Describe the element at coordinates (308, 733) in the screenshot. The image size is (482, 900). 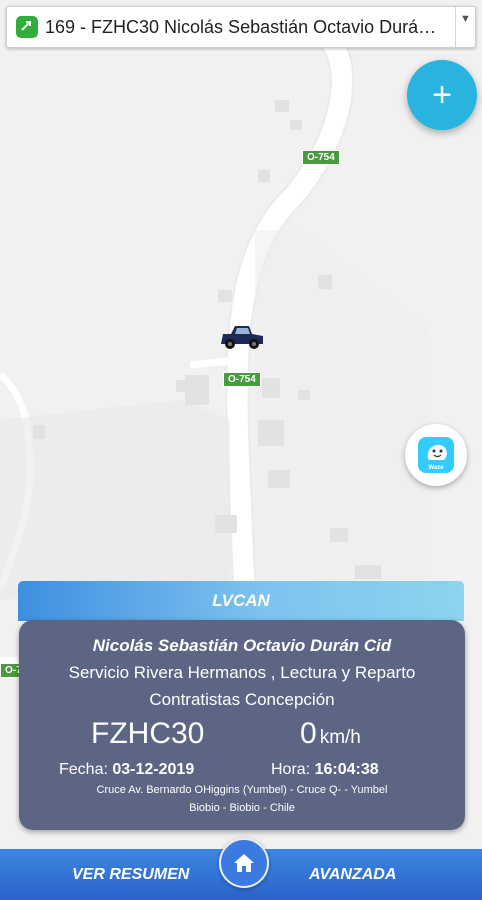
I see `speed-value: 0` at that location.